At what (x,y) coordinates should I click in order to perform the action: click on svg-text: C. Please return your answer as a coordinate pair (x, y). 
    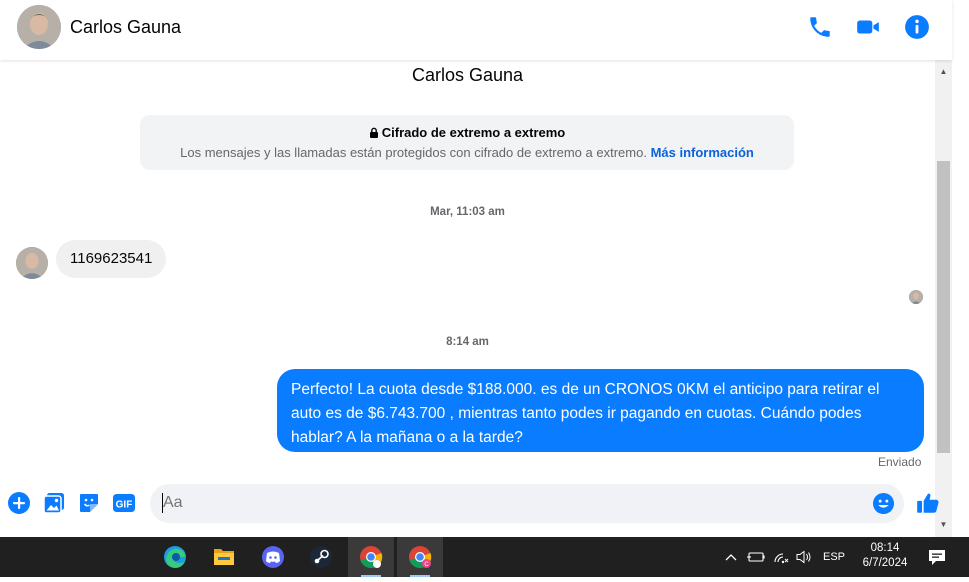
    Looking at the image, I should click on (426, 565).